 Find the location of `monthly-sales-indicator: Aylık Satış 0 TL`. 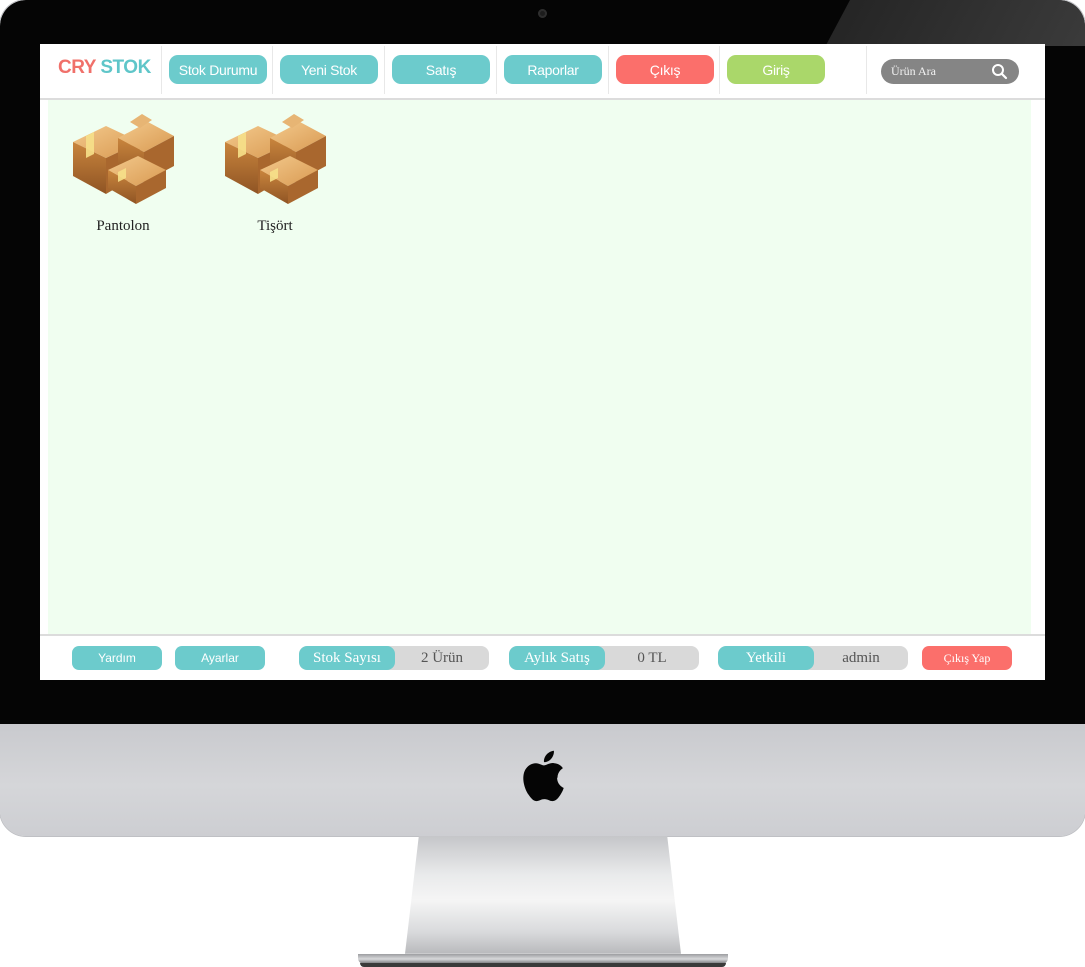

monthly-sales-indicator: Aylık Satış 0 TL is located at coordinates (604, 658).